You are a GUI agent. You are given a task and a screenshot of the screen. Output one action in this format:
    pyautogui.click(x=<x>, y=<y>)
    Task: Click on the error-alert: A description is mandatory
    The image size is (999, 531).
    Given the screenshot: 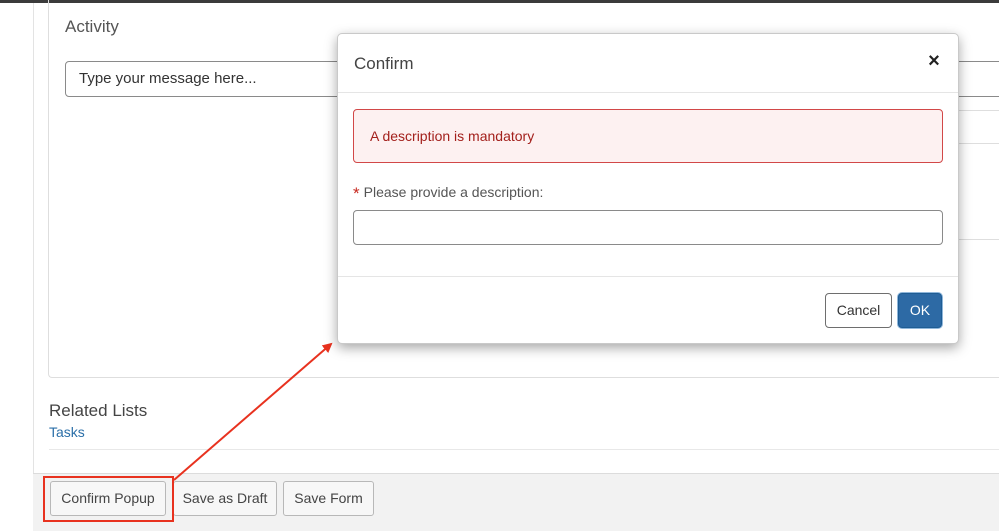 What is the action you would take?
    pyautogui.click(x=648, y=136)
    